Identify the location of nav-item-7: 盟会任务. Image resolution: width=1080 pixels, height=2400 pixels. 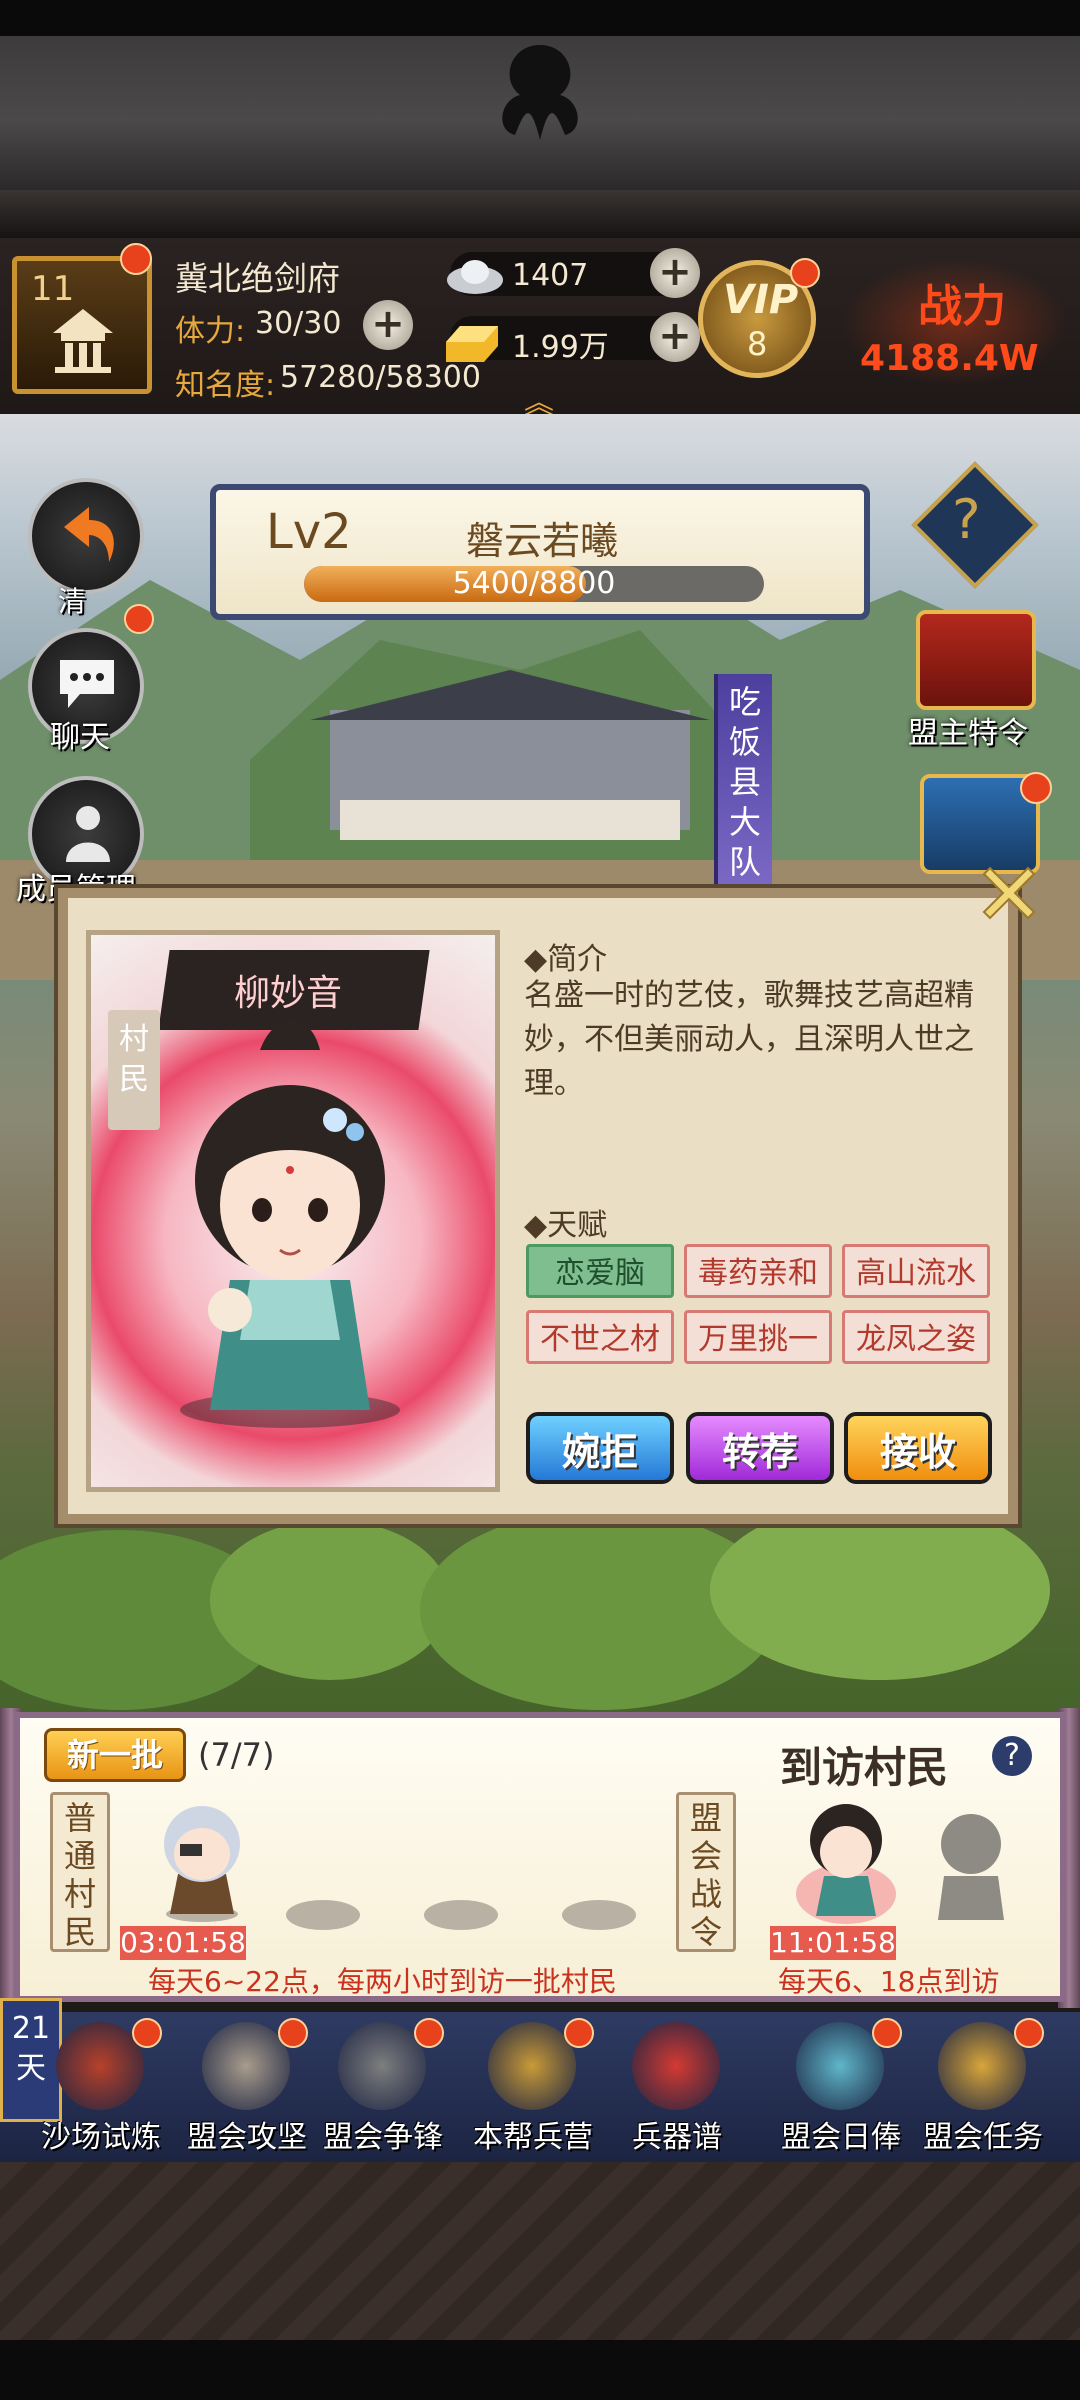
(983, 2087).